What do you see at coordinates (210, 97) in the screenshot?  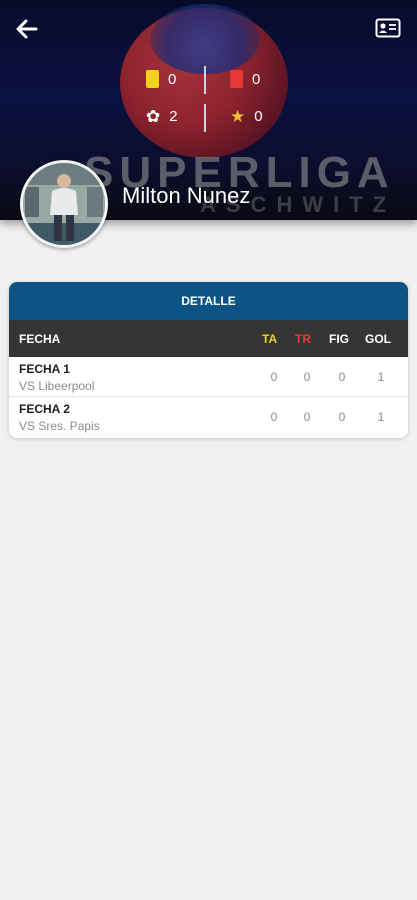 I see `player-stats: 0 0 ✿ 2 ★ 0` at bounding box center [210, 97].